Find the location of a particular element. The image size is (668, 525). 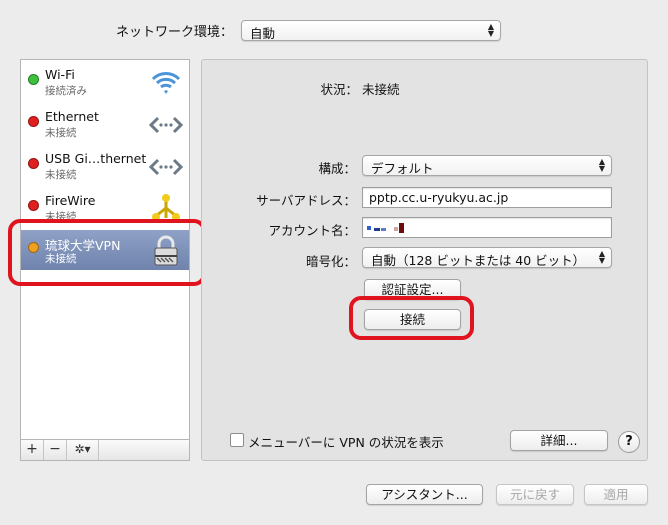

status-value: 未接続 is located at coordinates (381, 89).